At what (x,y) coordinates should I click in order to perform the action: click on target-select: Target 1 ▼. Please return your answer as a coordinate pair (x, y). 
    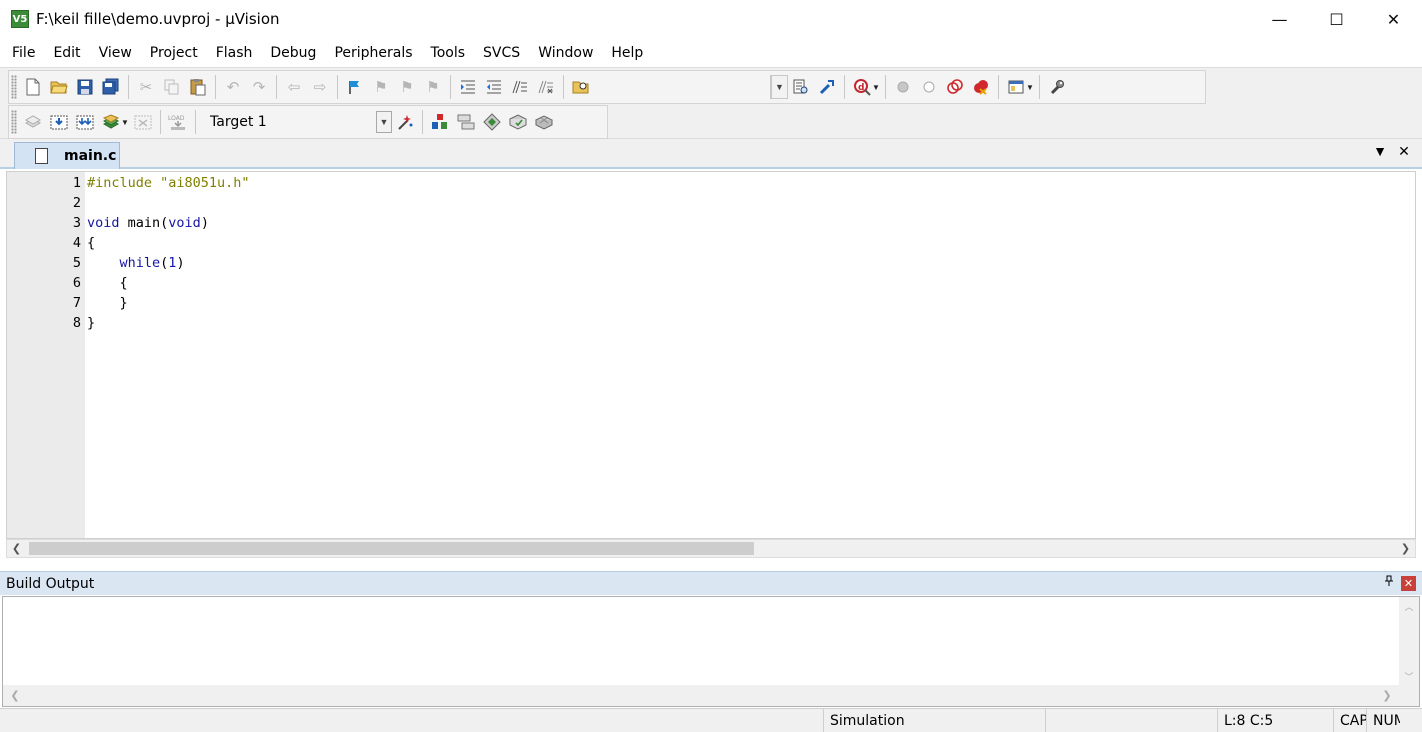
    Looking at the image, I should click on (298, 122).